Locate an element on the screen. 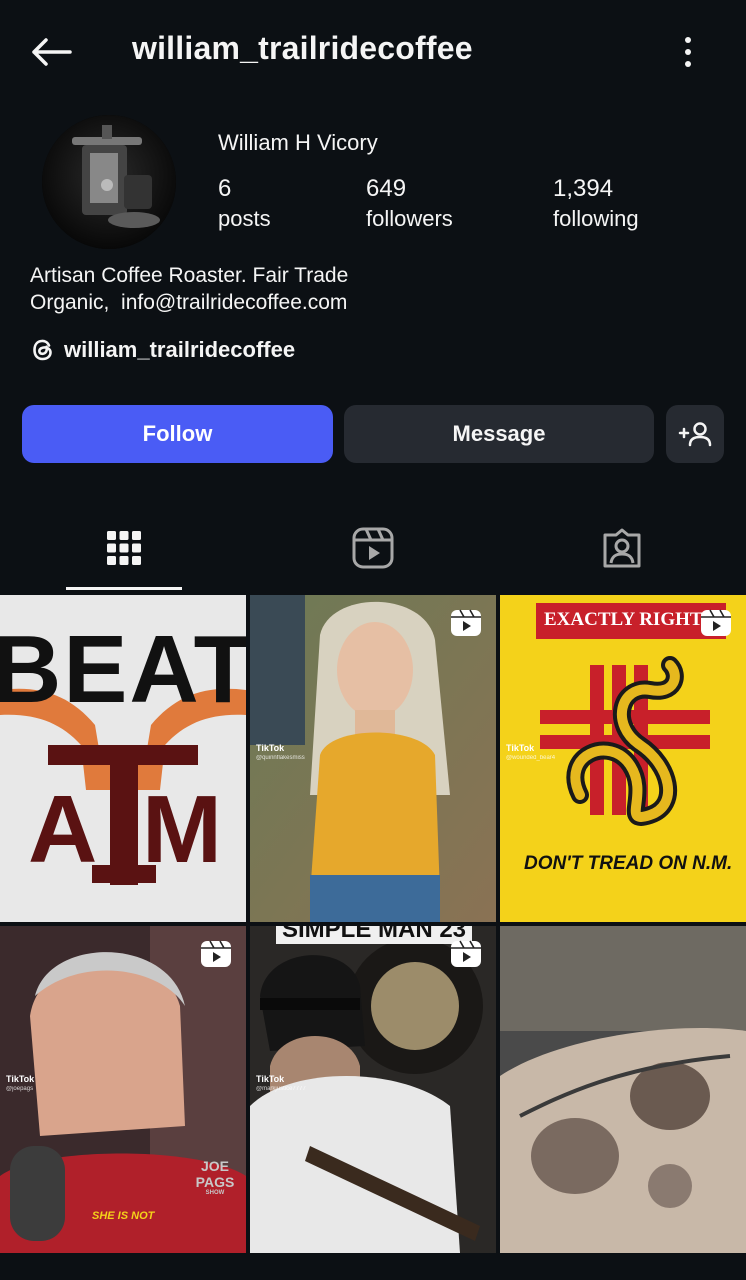 This screenshot has width=746, height=1280. suggested-accounts-button is located at coordinates (695, 434).